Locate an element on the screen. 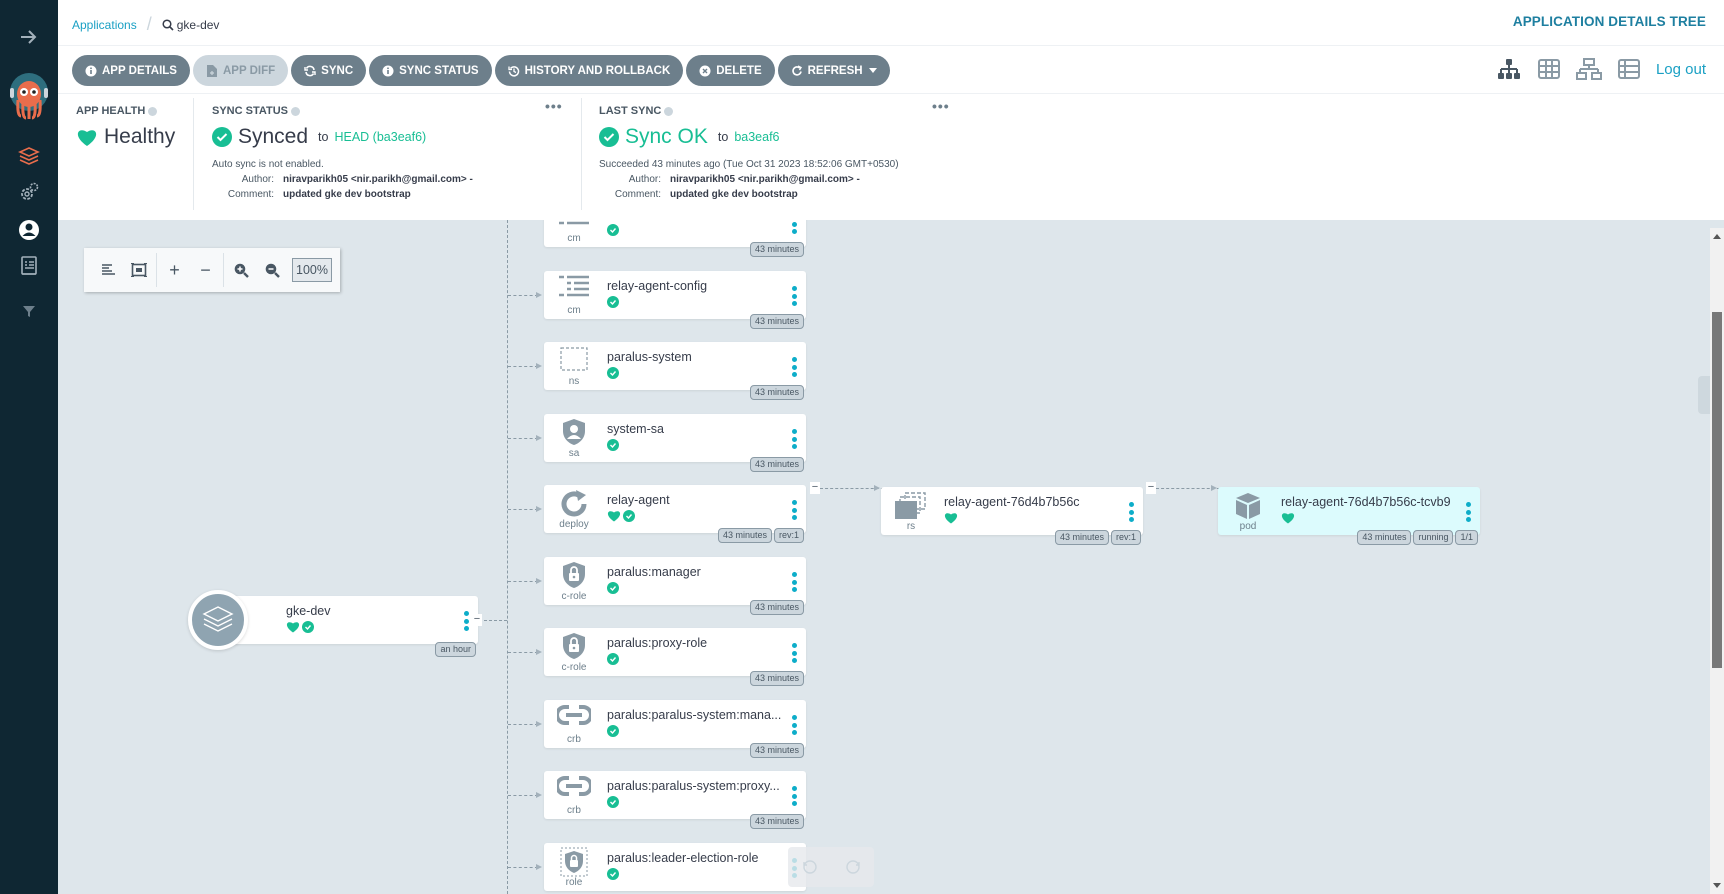 The height and width of the screenshot is (894, 1724). node-tags: 43 minutes running 1/1 is located at coordinates (1417, 537).